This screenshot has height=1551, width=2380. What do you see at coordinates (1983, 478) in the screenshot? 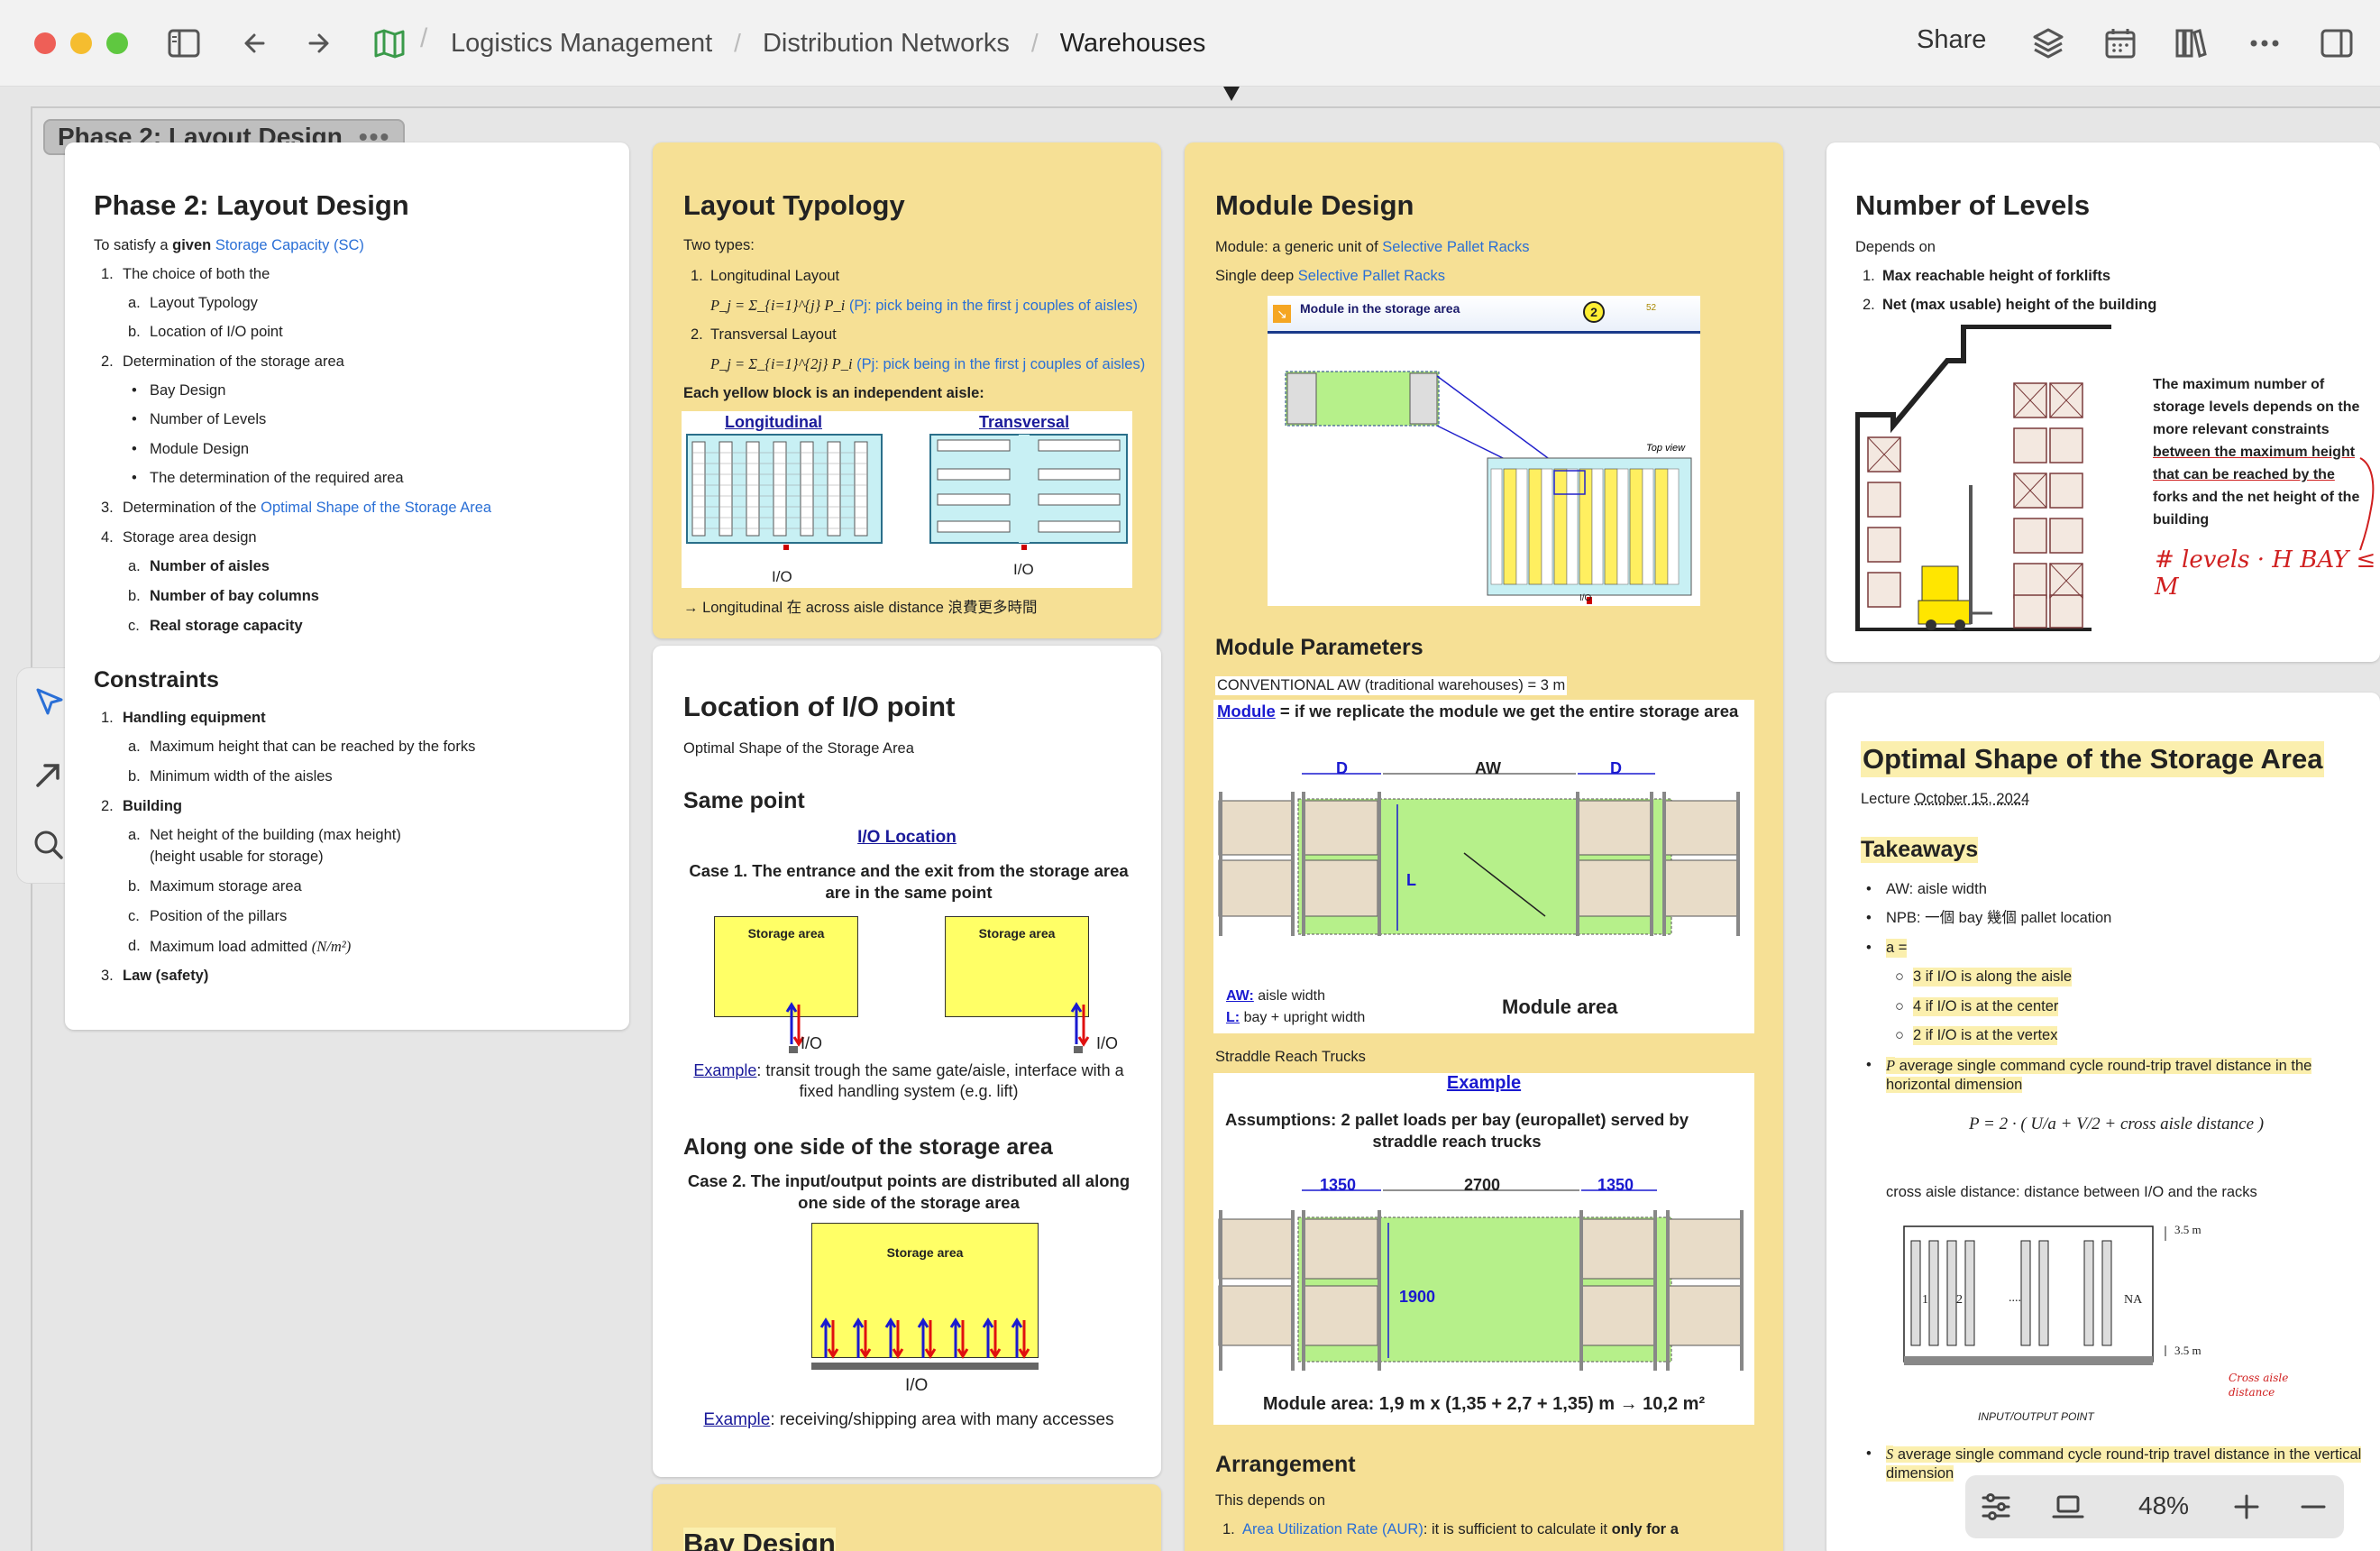
I see `warehouse-levels-image` at bounding box center [1983, 478].